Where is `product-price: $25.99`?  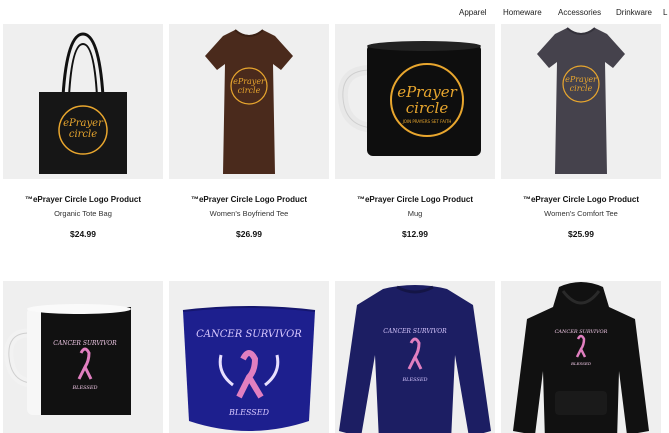
product-price: $25.99 is located at coordinates (581, 234).